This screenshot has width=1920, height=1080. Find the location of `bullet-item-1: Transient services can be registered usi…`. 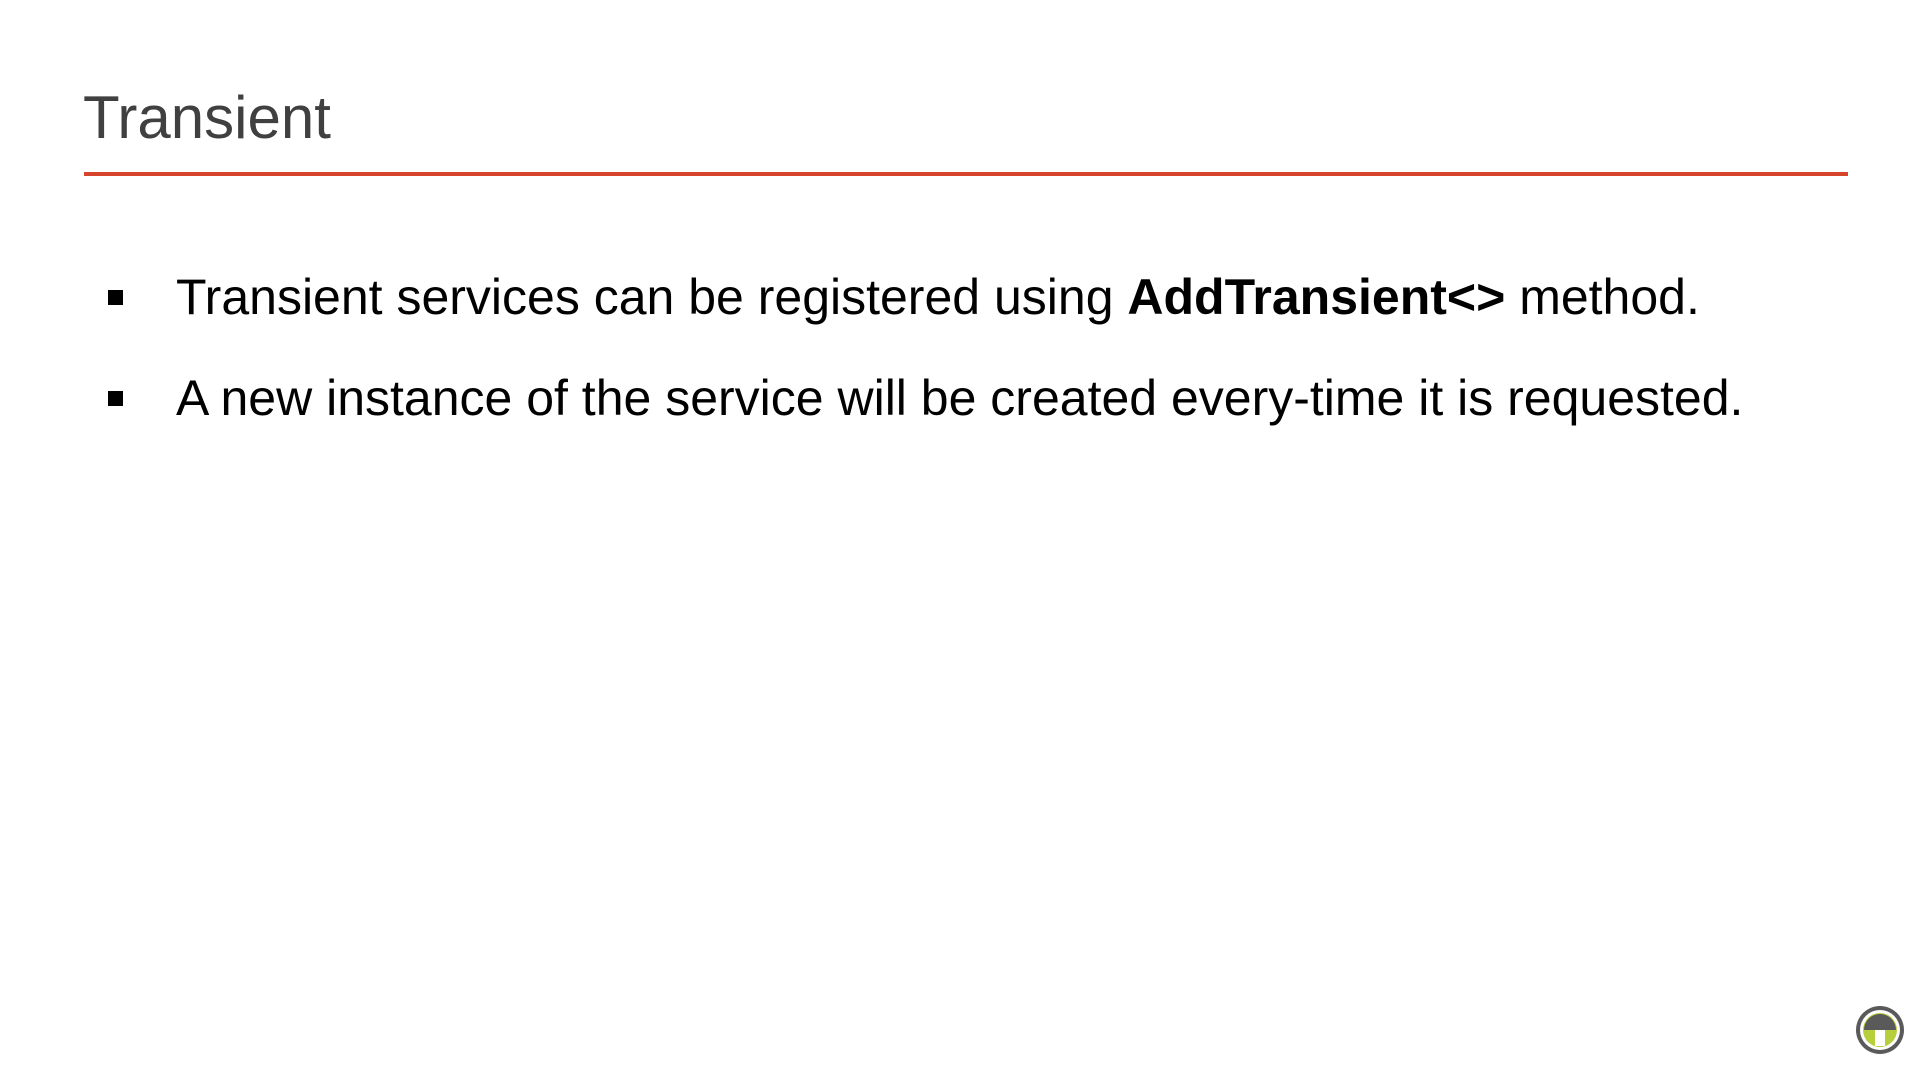

bullet-item-1: Transient services can be registered usi… is located at coordinates (984, 297).